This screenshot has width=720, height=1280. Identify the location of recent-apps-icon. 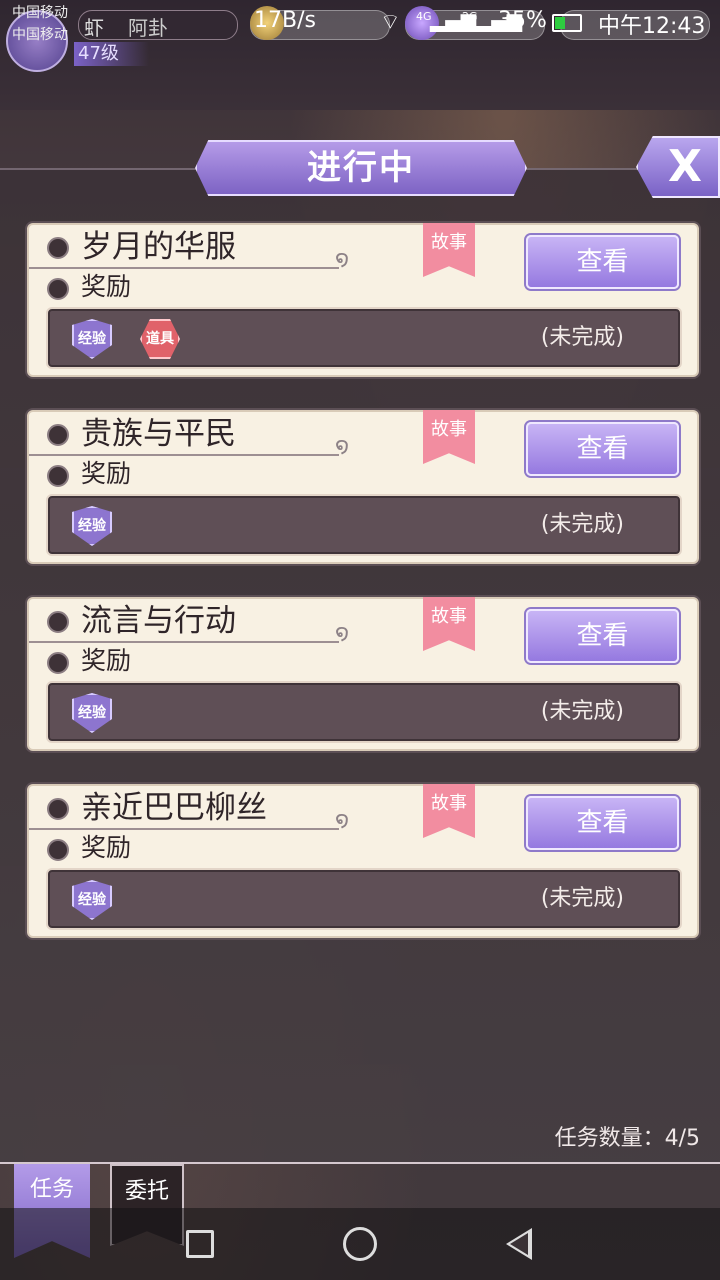
(200, 1244).